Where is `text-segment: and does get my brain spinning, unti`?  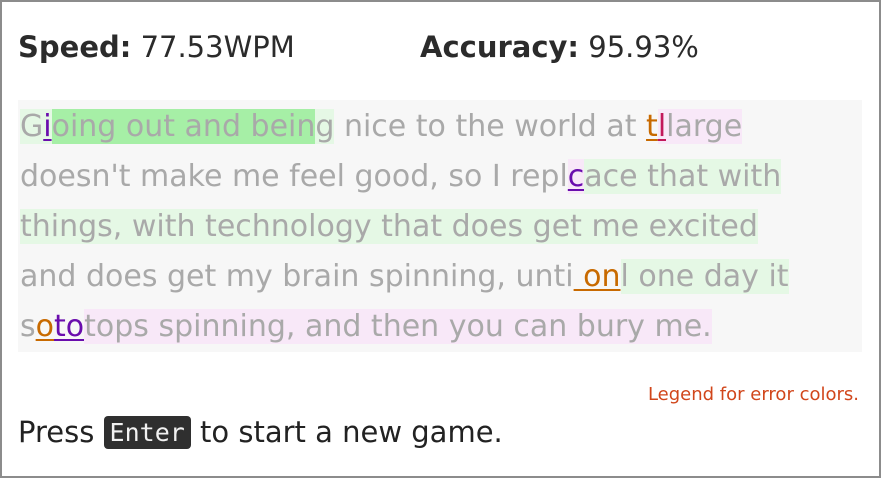
text-segment: and does get my brain spinning, unti is located at coordinates (297, 276).